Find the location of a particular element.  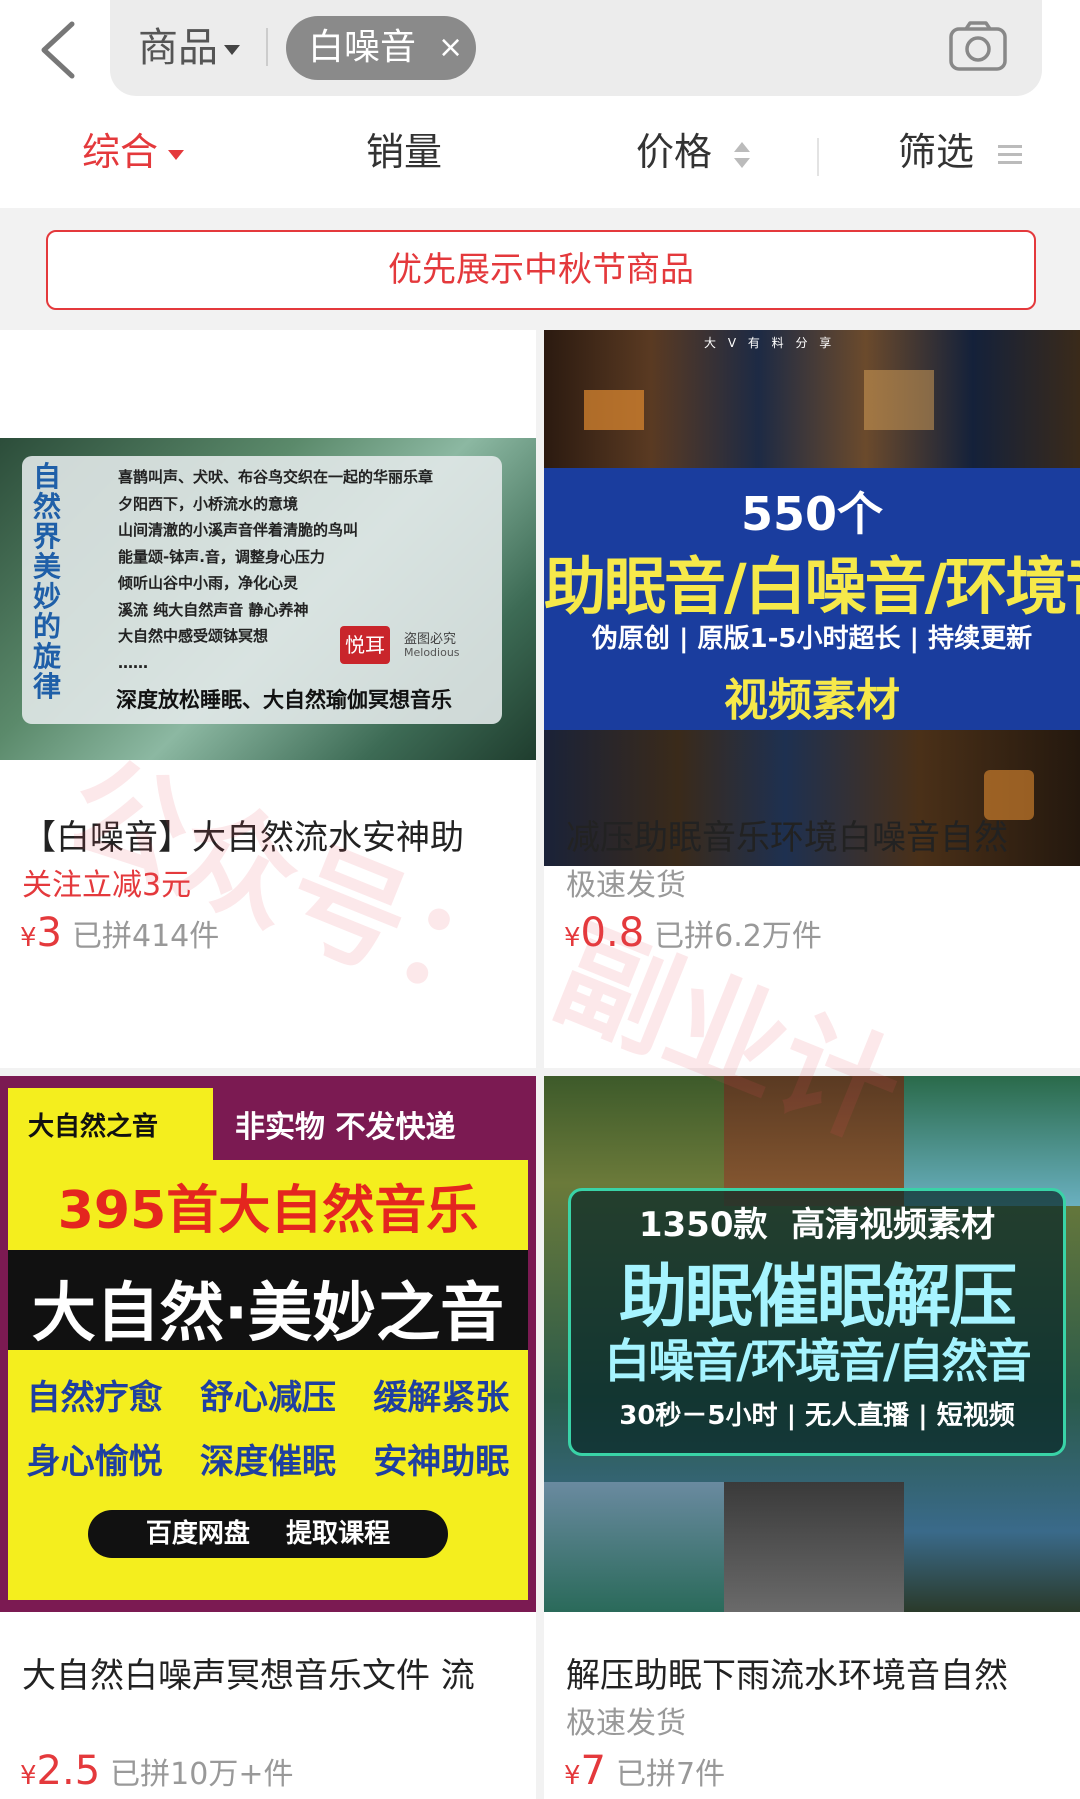

camera-icon is located at coordinates (978, 46).